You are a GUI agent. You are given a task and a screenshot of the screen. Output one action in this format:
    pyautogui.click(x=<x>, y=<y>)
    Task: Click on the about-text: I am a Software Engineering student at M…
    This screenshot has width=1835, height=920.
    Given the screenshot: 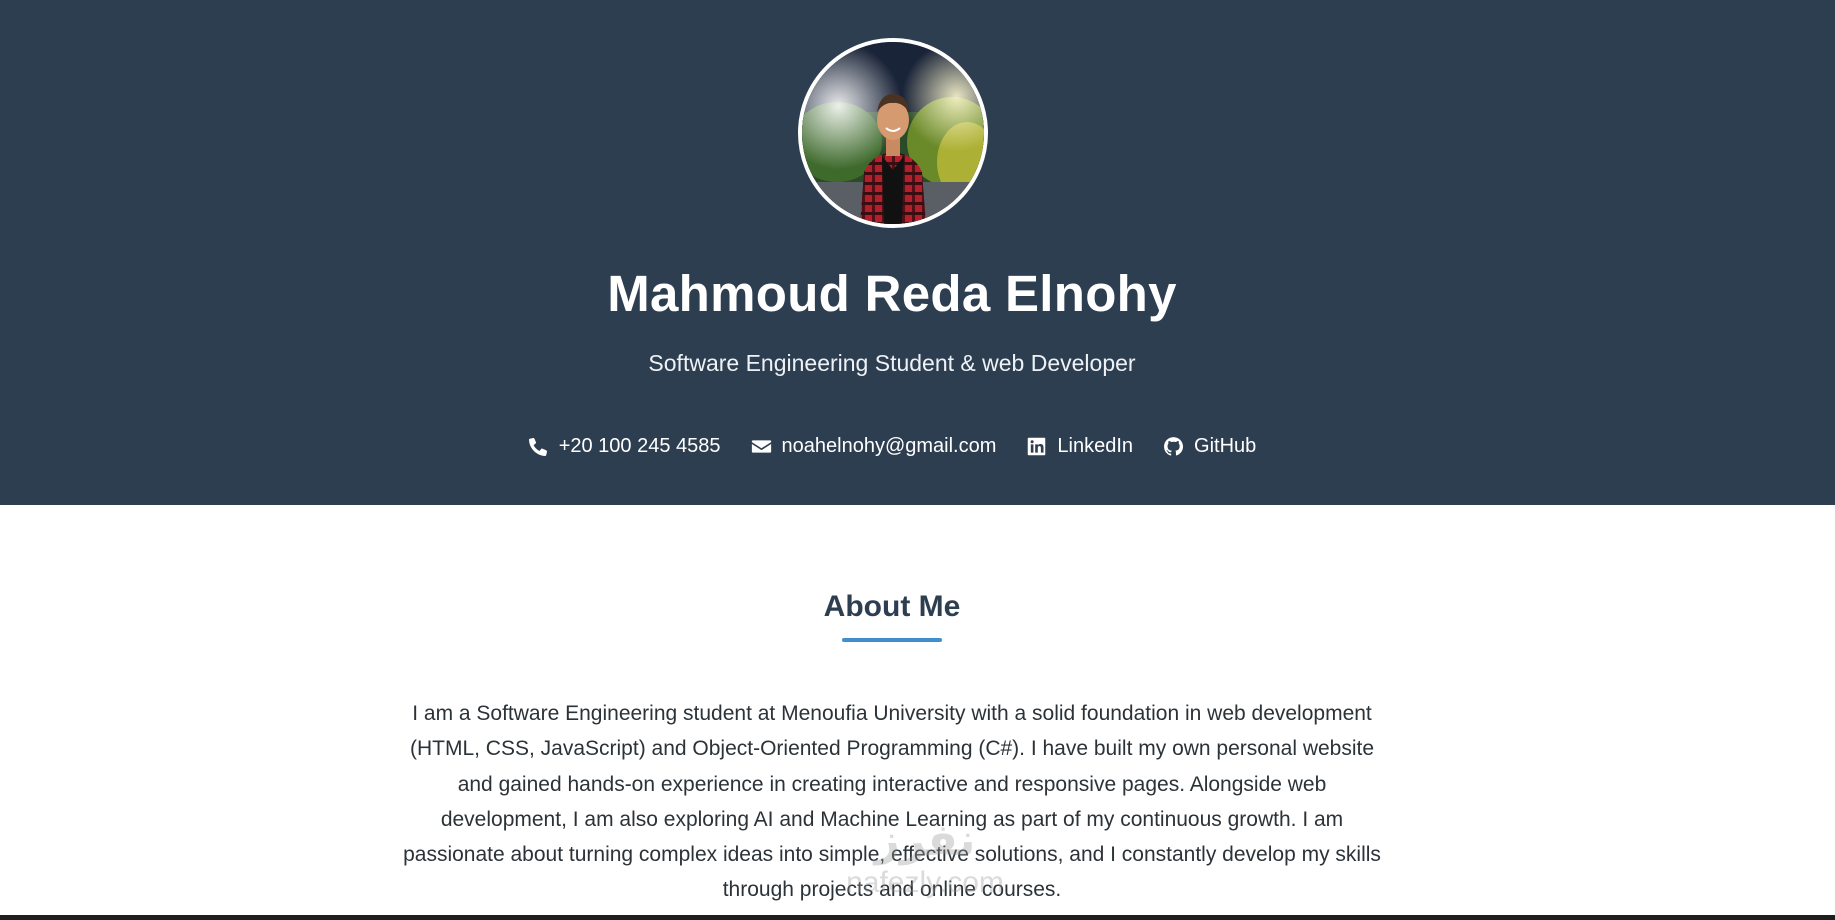 What is the action you would take?
    pyautogui.click(x=892, y=802)
    